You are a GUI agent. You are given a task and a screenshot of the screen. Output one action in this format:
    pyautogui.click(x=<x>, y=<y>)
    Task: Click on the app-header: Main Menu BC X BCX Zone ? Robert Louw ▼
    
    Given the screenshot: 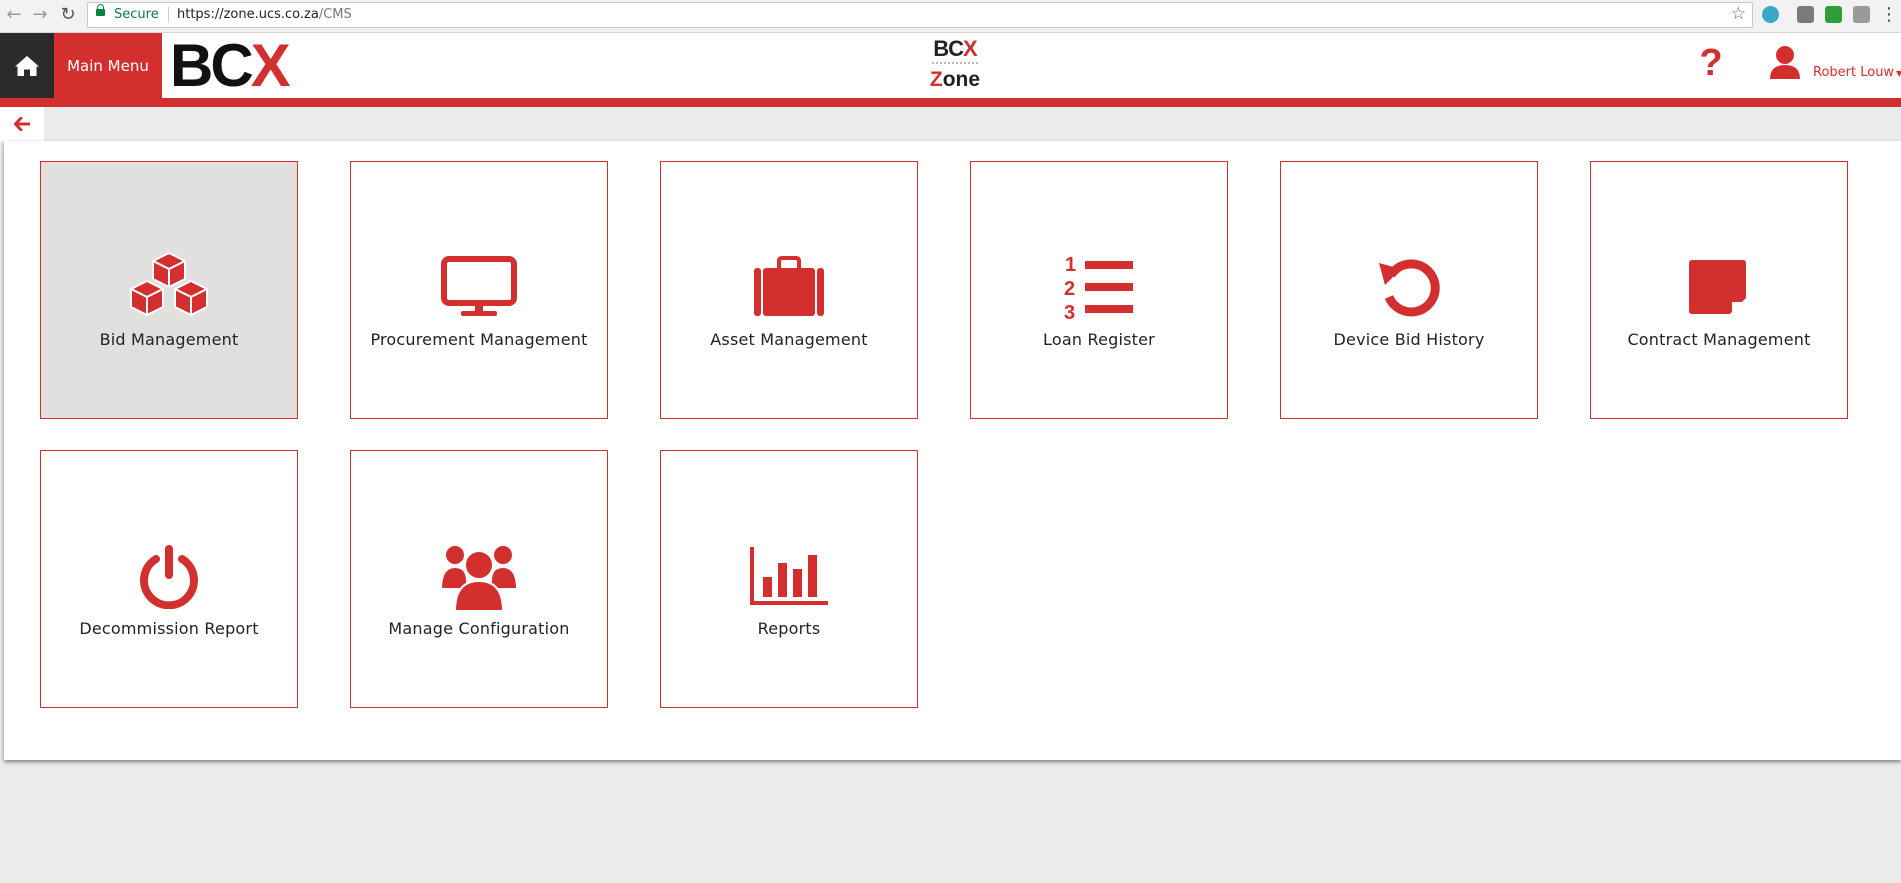 What is the action you would take?
    pyautogui.click(x=950, y=65)
    